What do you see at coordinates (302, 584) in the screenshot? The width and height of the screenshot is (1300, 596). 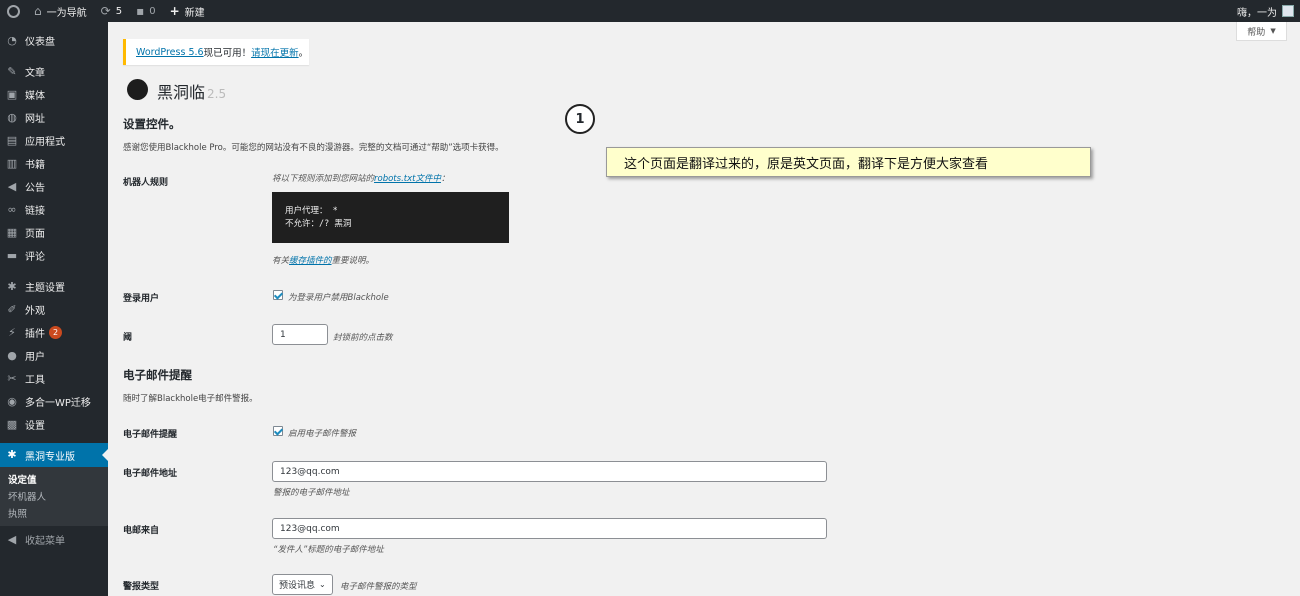 I see `alert-type-select: 预设讯息 ⌄` at bounding box center [302, 584].